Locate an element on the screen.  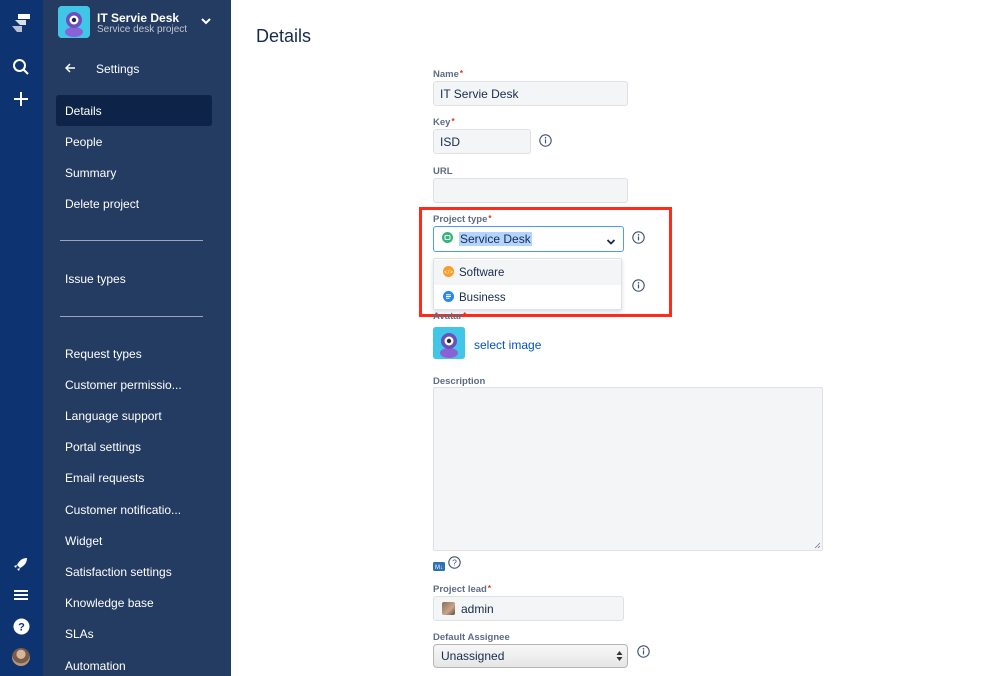
sidebar-item-language-support: Language support is located at coordinates (134, 415).